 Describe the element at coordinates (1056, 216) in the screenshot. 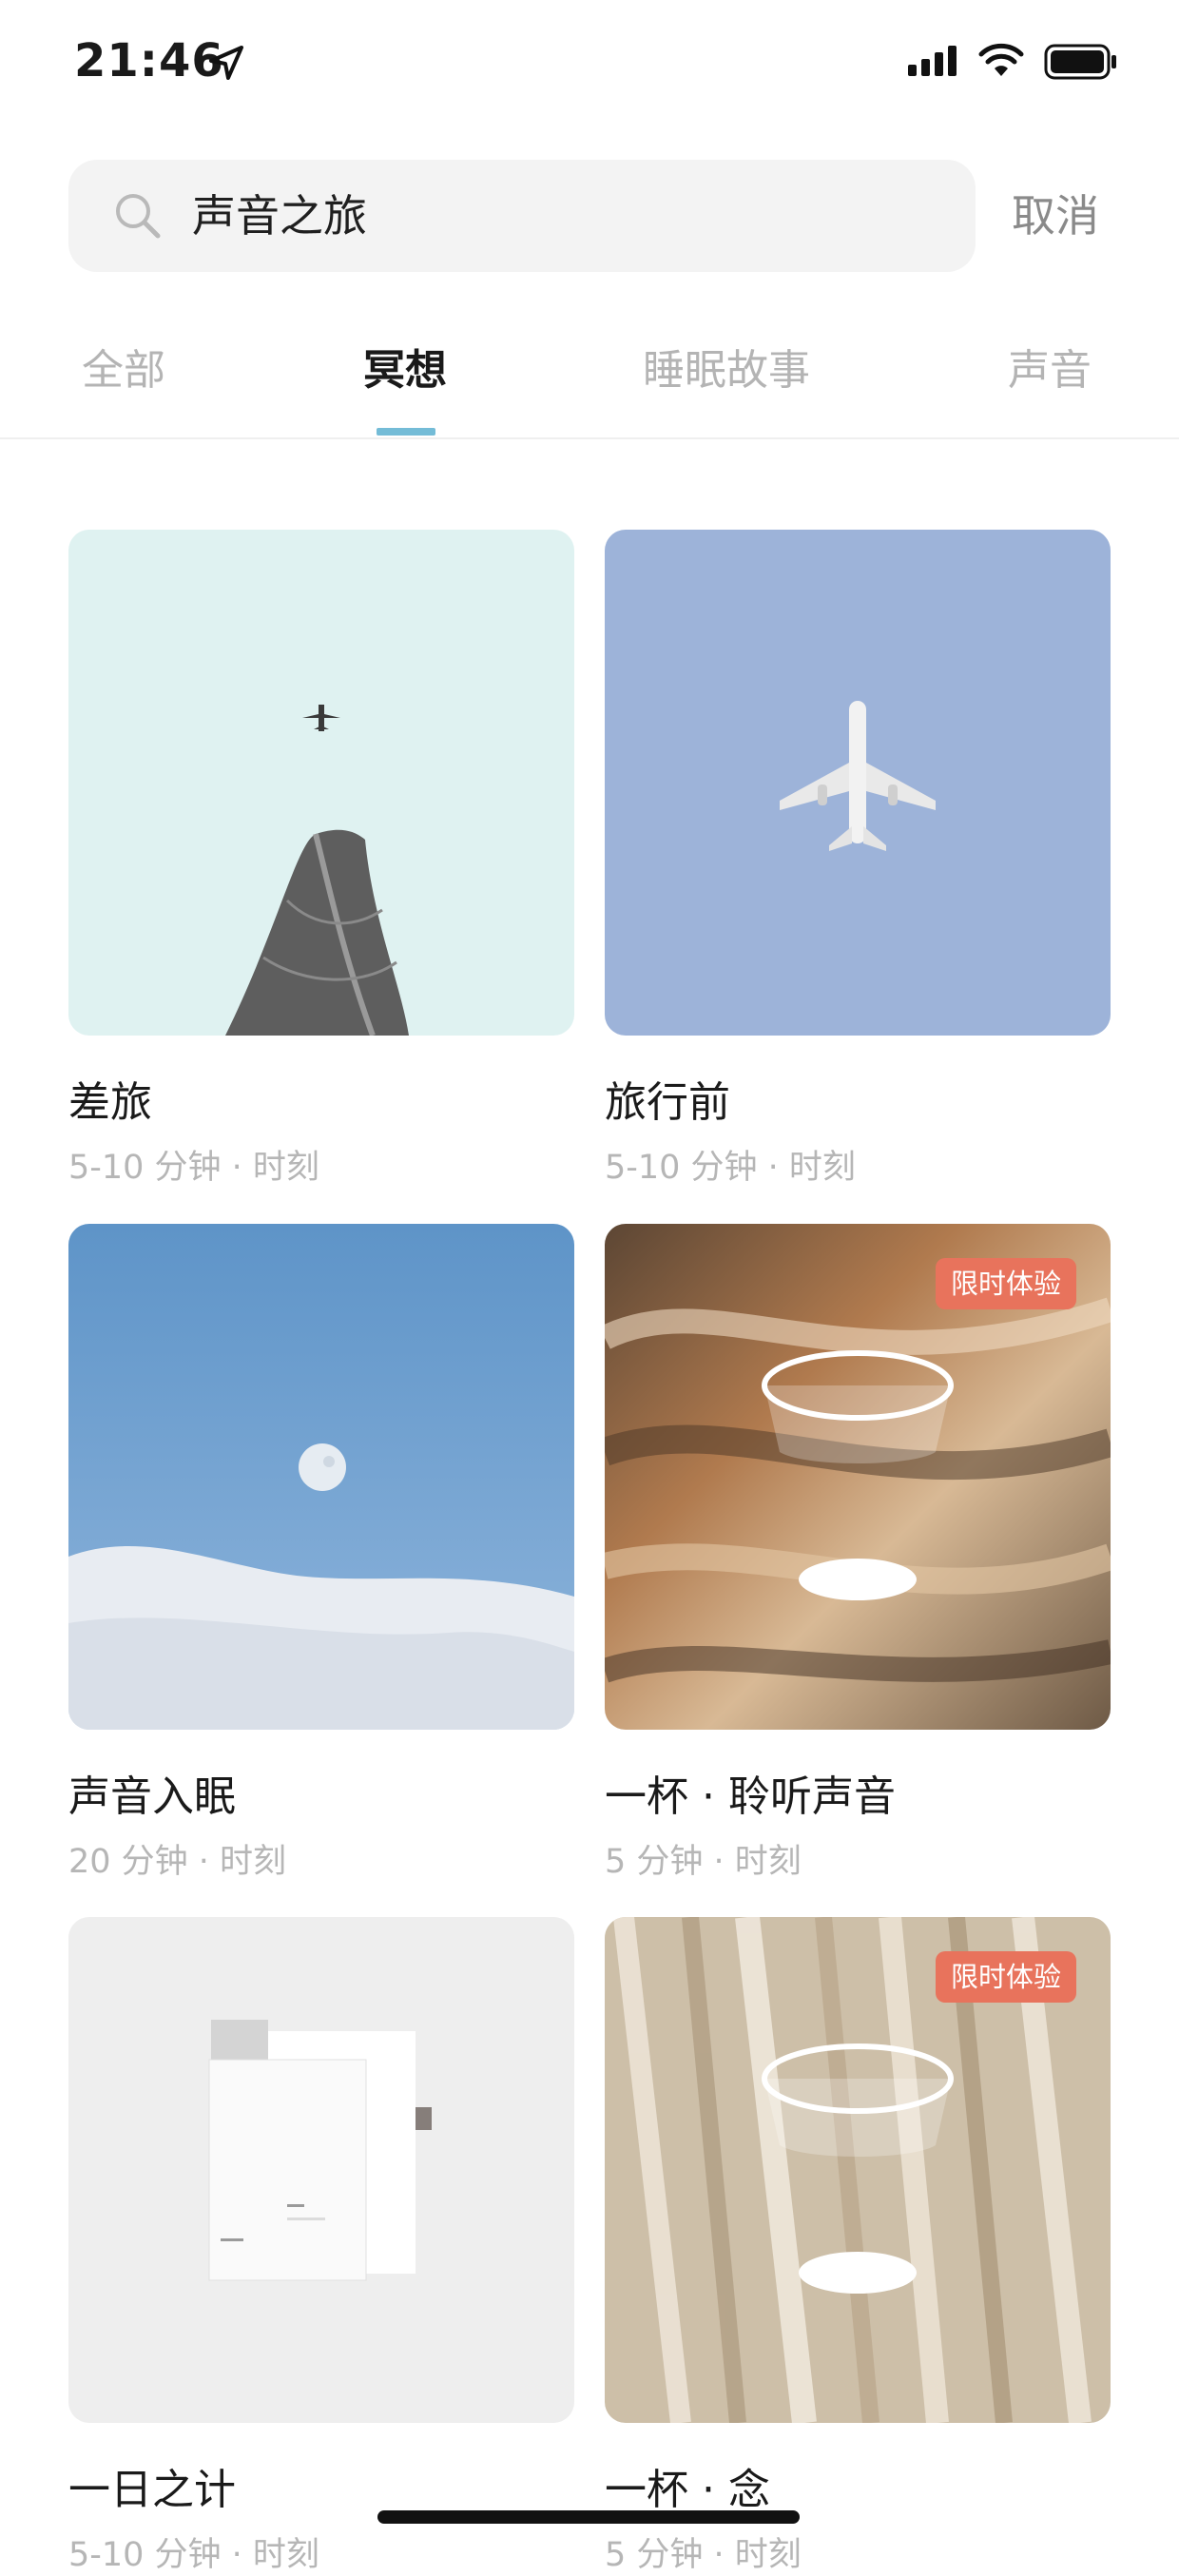

I see `cancel-button: 取消` at that location.